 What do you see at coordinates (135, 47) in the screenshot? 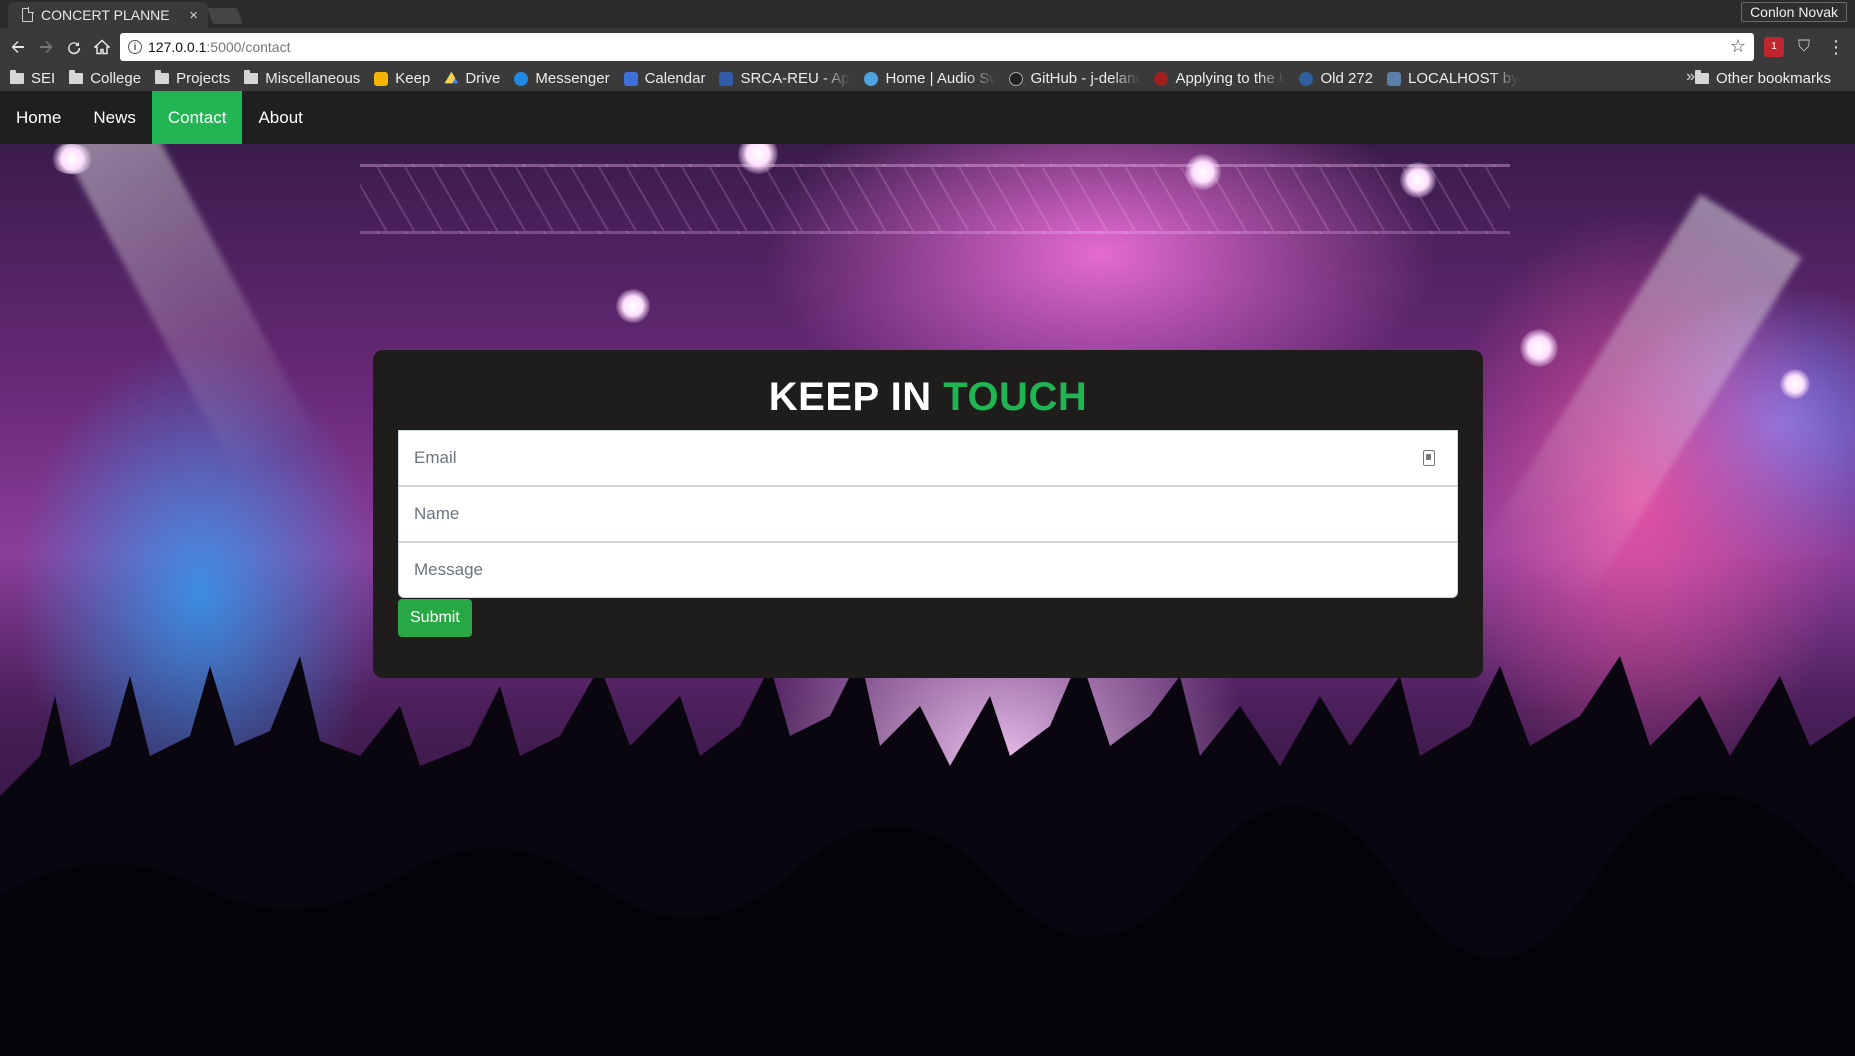
I see `info-icon: i` at bounding box center [135, 47].